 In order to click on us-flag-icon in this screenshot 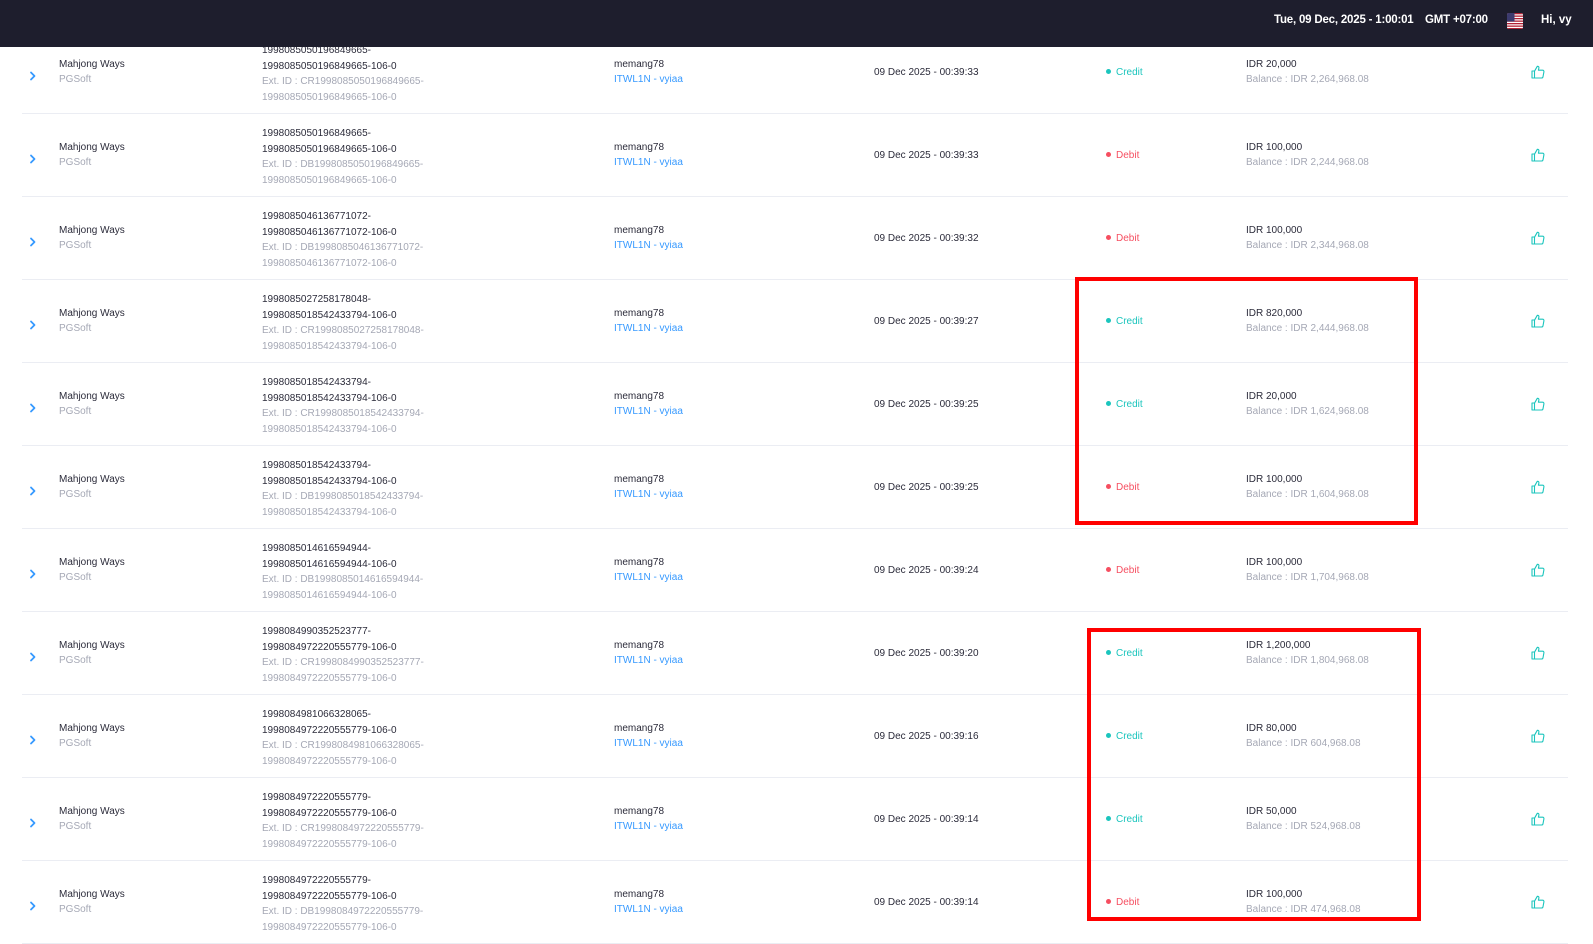, I will do `click(1515, 21)`.